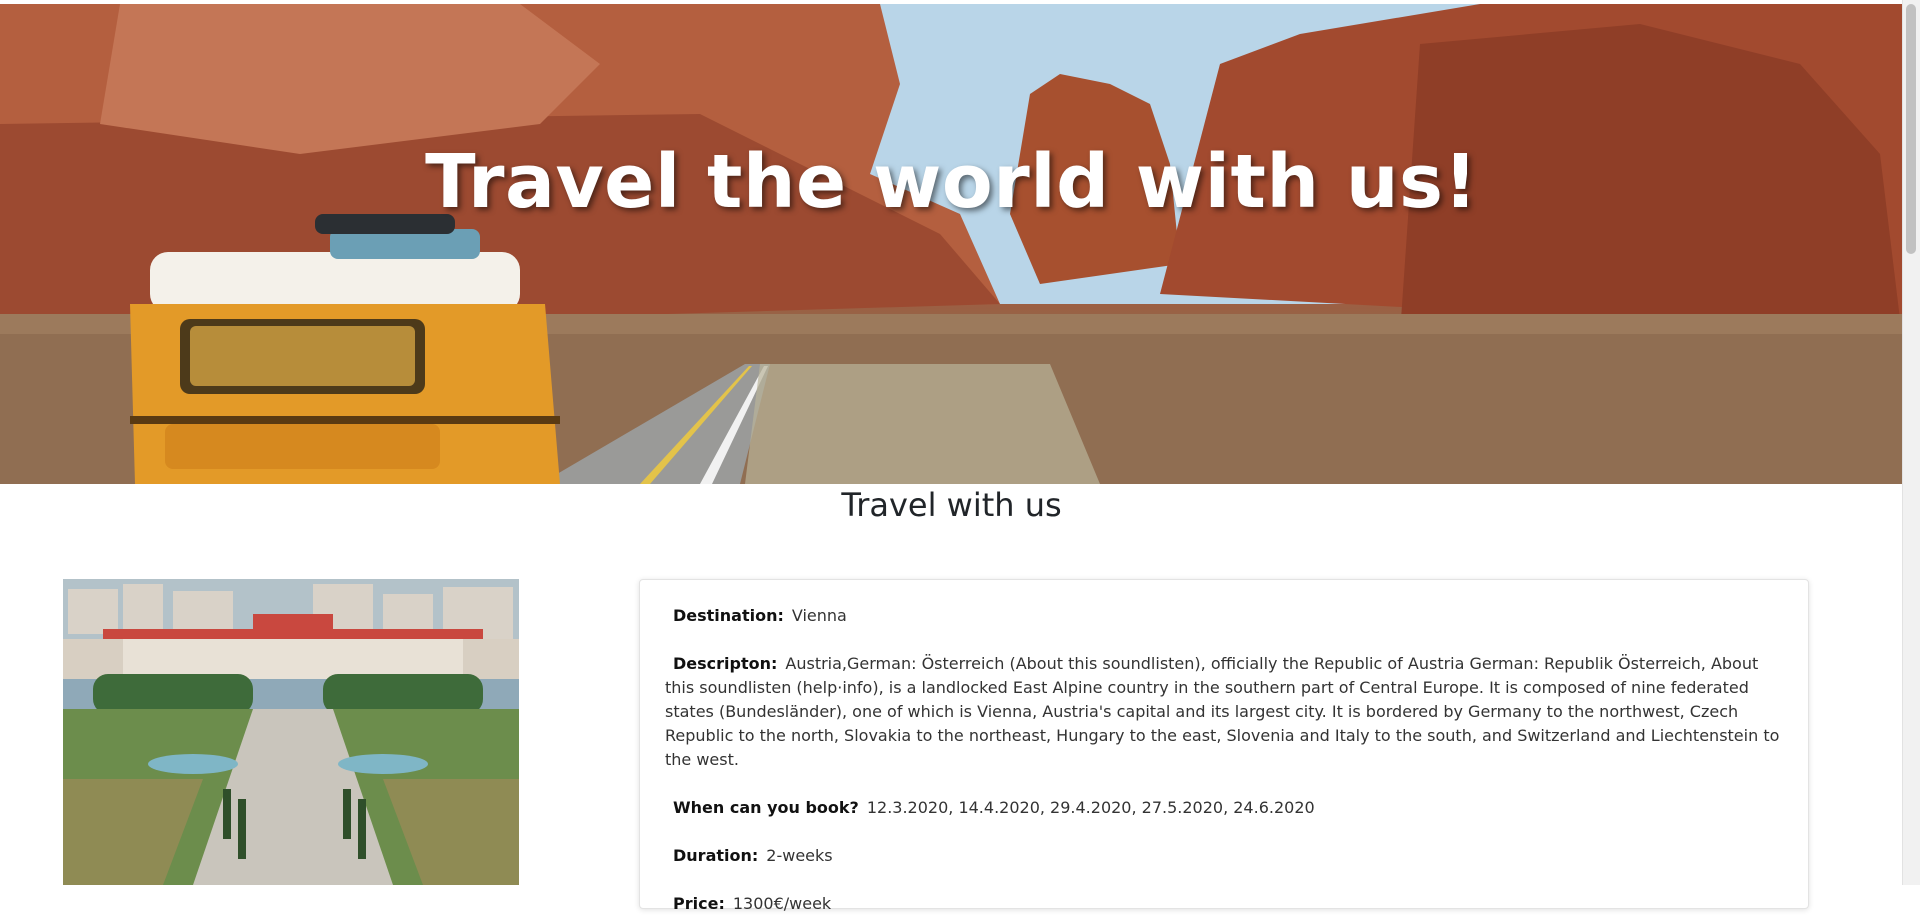 Image resolution: width=1920 pixels, height=916 pixels. I want to click on section-title: Travel with us, so click(951, 505).